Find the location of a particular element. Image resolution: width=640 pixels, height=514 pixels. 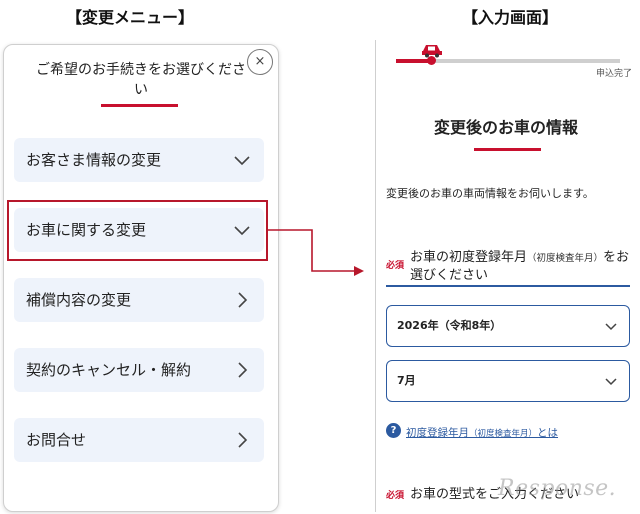

help-icon: ? is located at coordinates (393, 430).